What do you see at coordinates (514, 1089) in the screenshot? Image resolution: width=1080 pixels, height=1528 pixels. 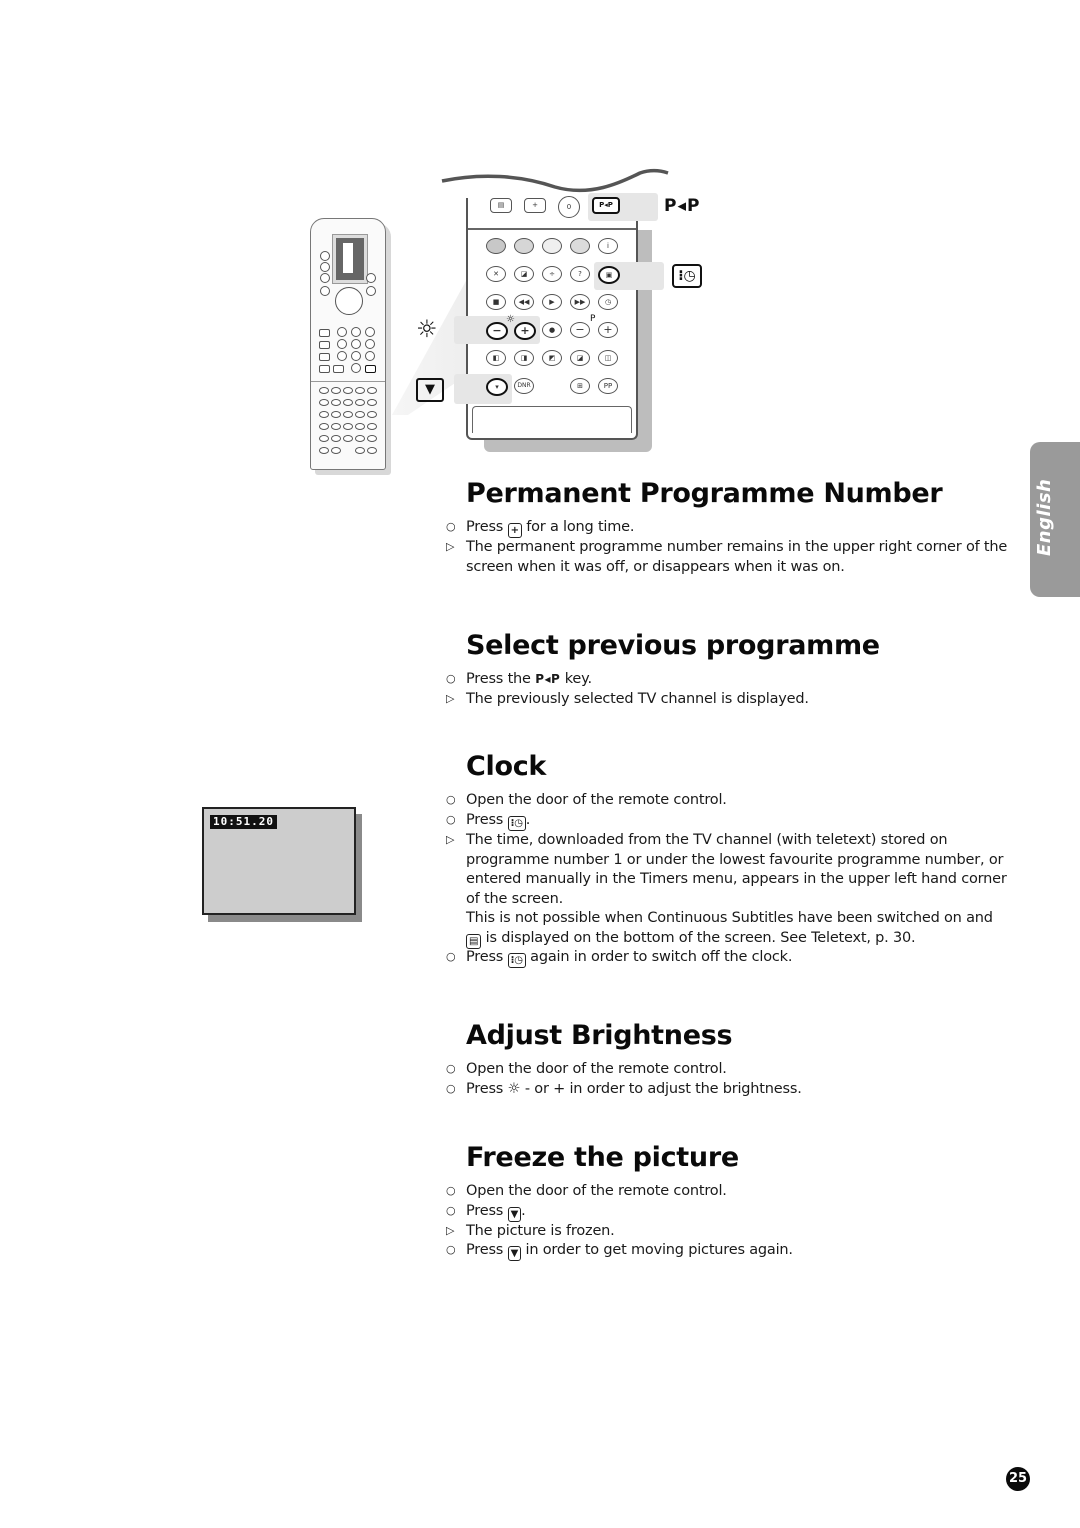 I see `sun-inline-icon: ☼` at bounding box center [514, 1089].